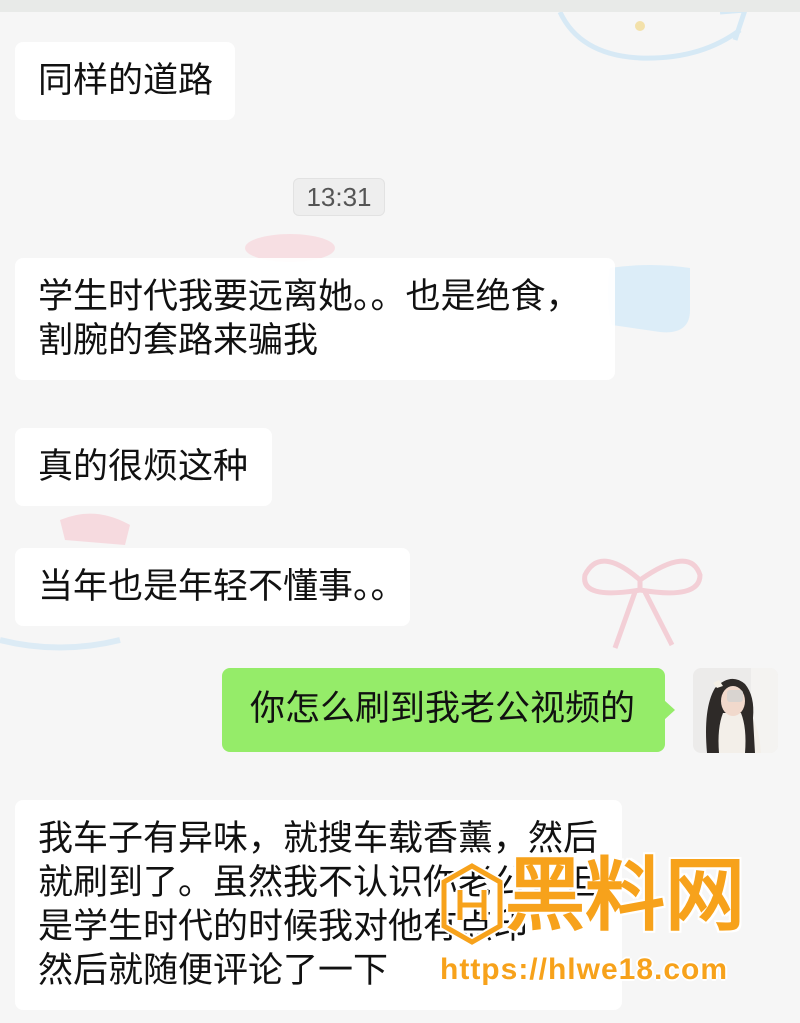  What do you see at coordinates (178, 340) in the screenshot?
I see `message-line: 割腕的套路来骗我` at bounding box center [178, 340].